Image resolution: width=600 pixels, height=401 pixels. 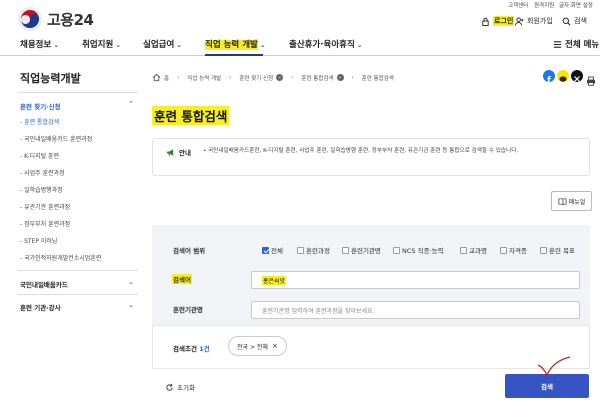 What do you see at coordinates (576, 5) in the screenshot?
I see `util-link-display-settings: 글자·화면 설정` at bounding box center [576, 5].